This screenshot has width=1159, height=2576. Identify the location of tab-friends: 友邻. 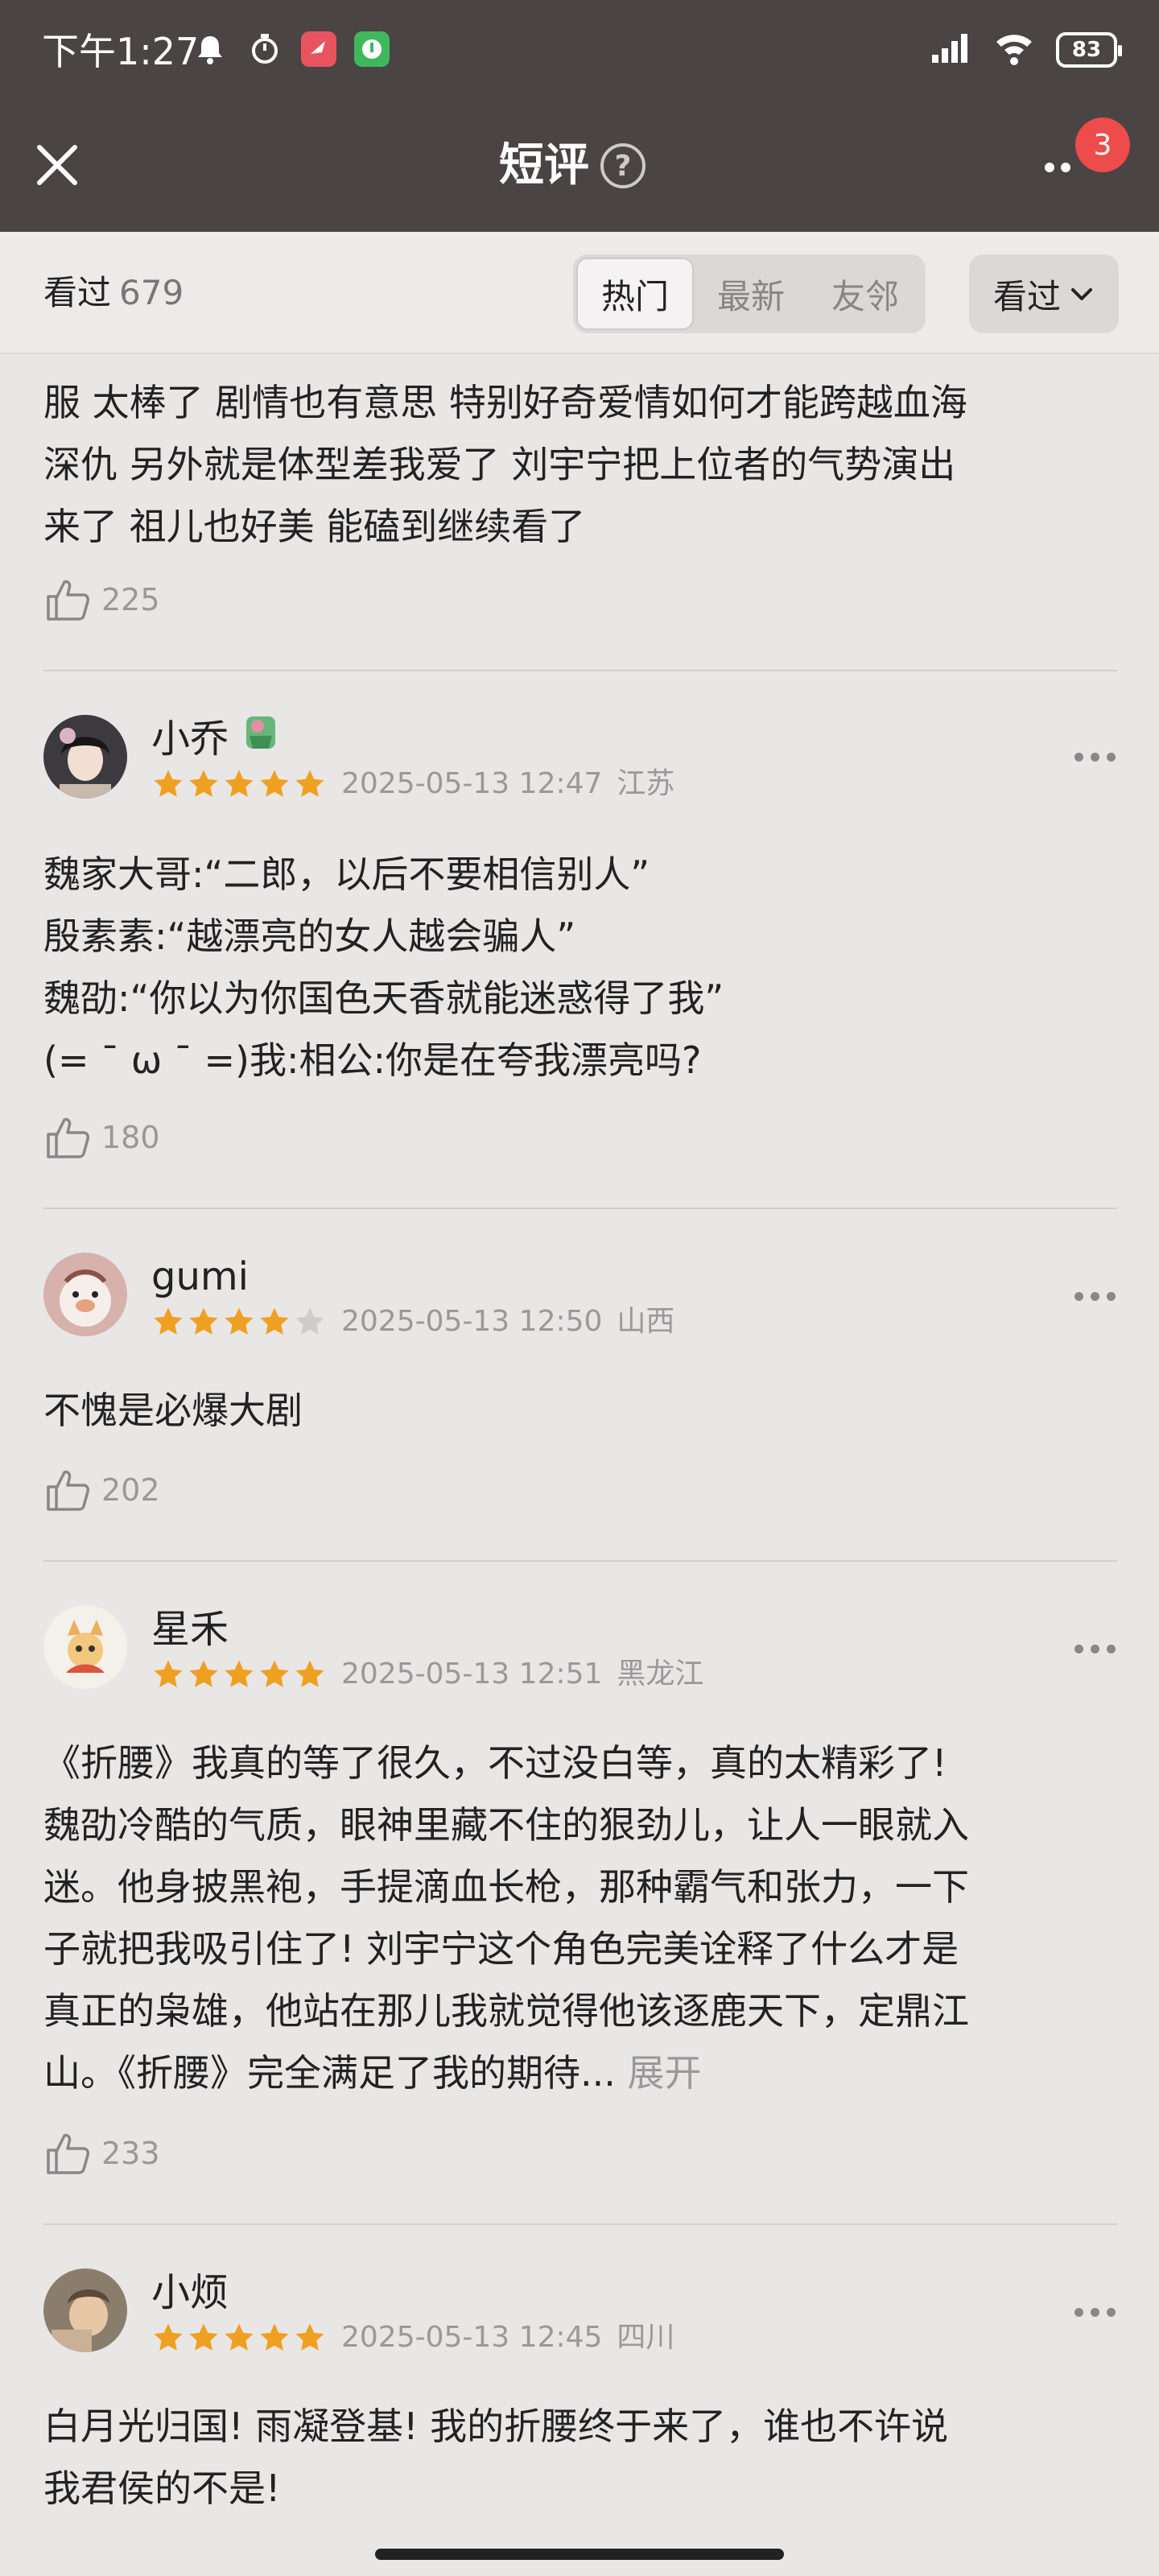
(865, 294).